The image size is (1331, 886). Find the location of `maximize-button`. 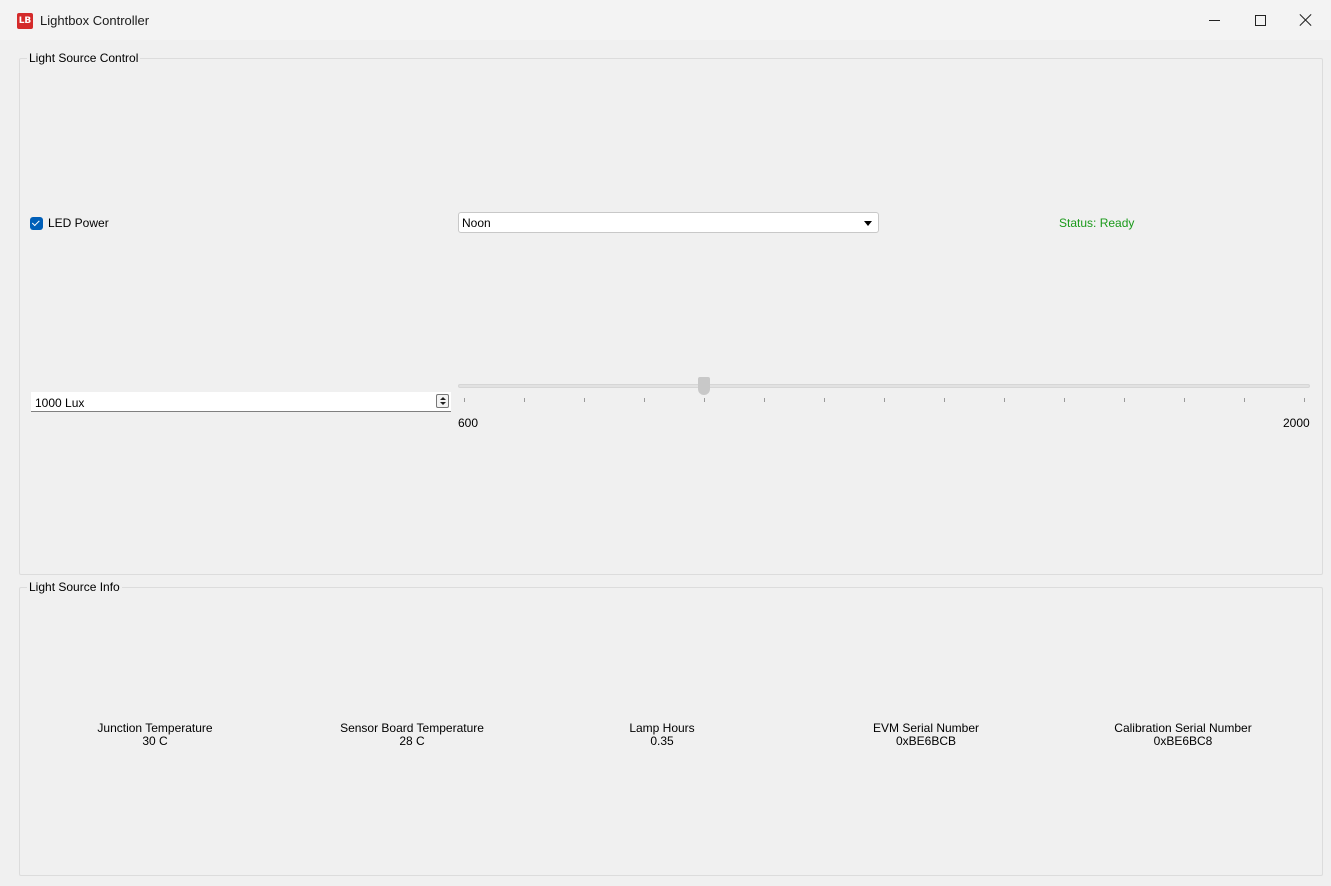

maximize-button is located at coordinates (1260, 20).